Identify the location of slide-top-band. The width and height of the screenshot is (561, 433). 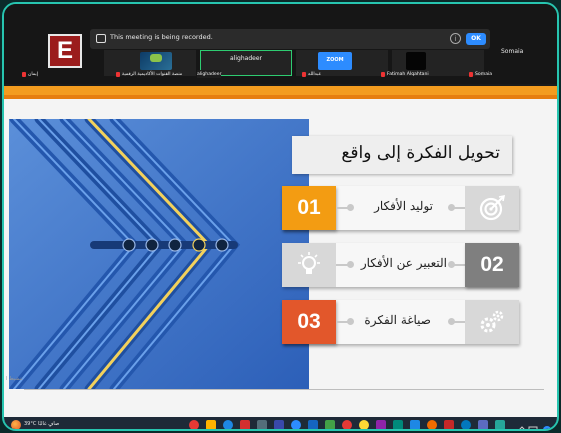
(280, 92).